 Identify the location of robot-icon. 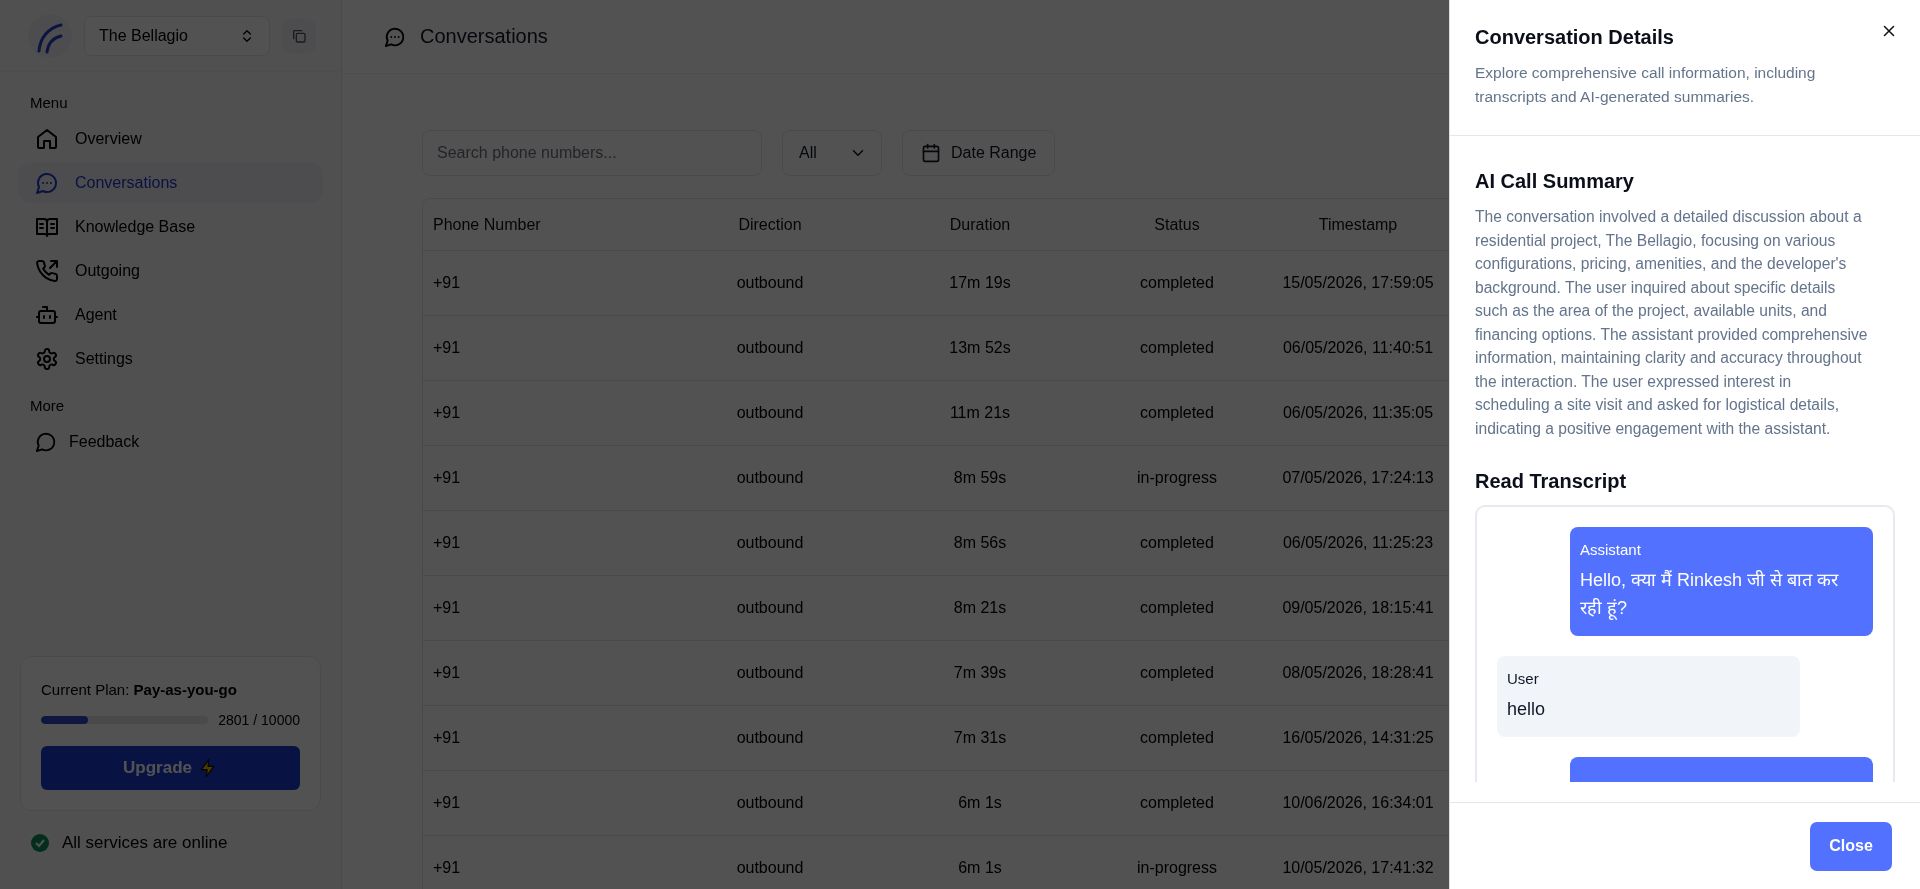
(47, 315).